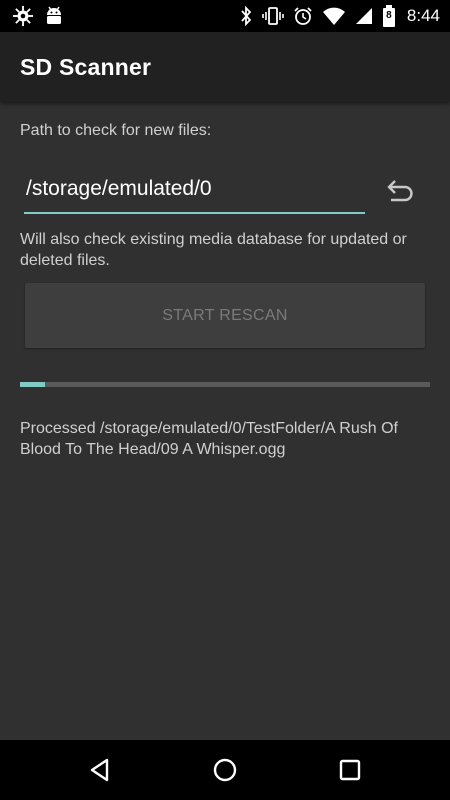  I want to click on start-rescan-button: START RESCAN, so click(225, 315).